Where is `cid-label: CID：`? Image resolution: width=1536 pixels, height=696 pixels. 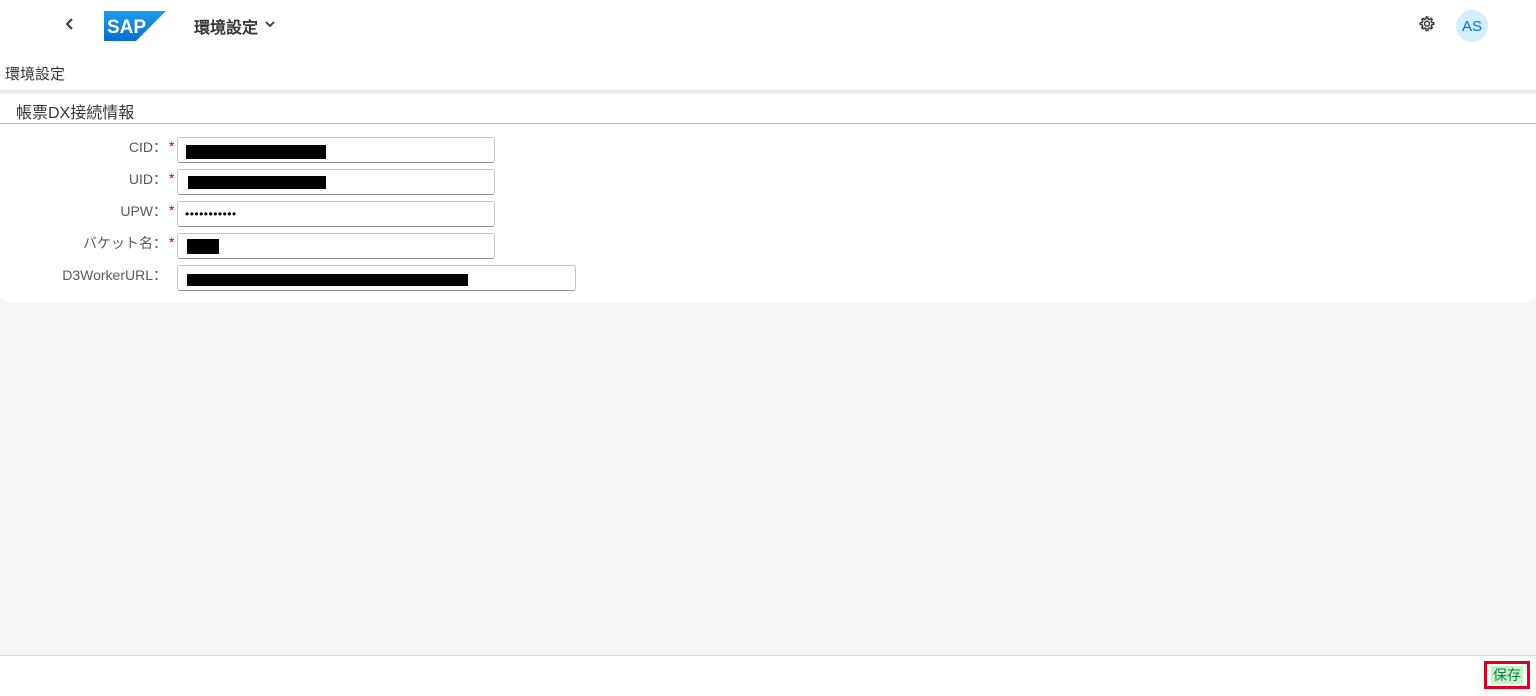
cid-label: CID： is located at coordinates (147, 147).